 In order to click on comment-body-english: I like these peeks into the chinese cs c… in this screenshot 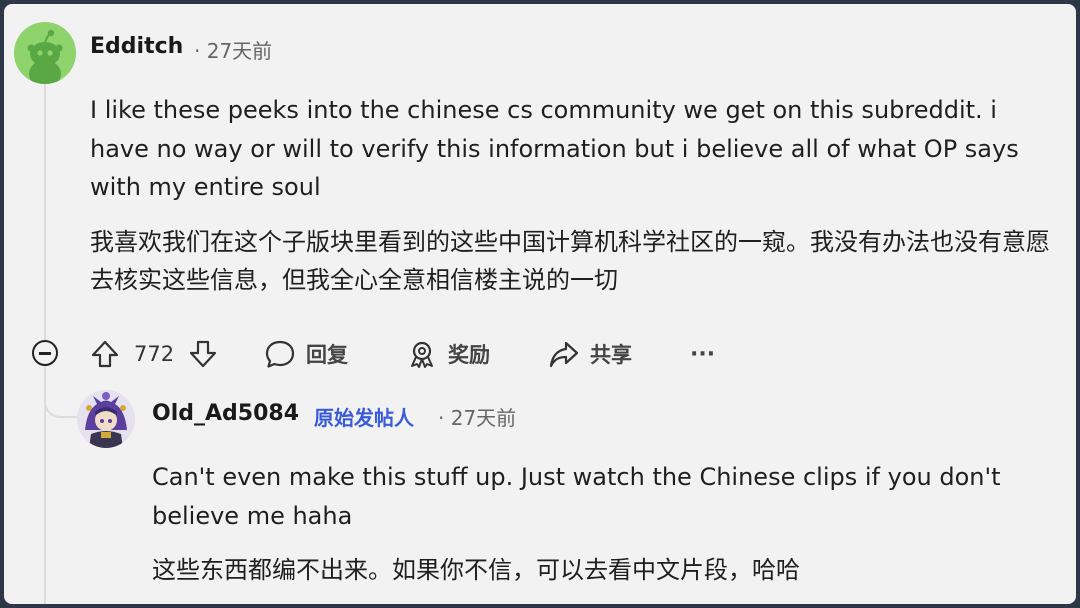, I will do `click(554, 148)`.